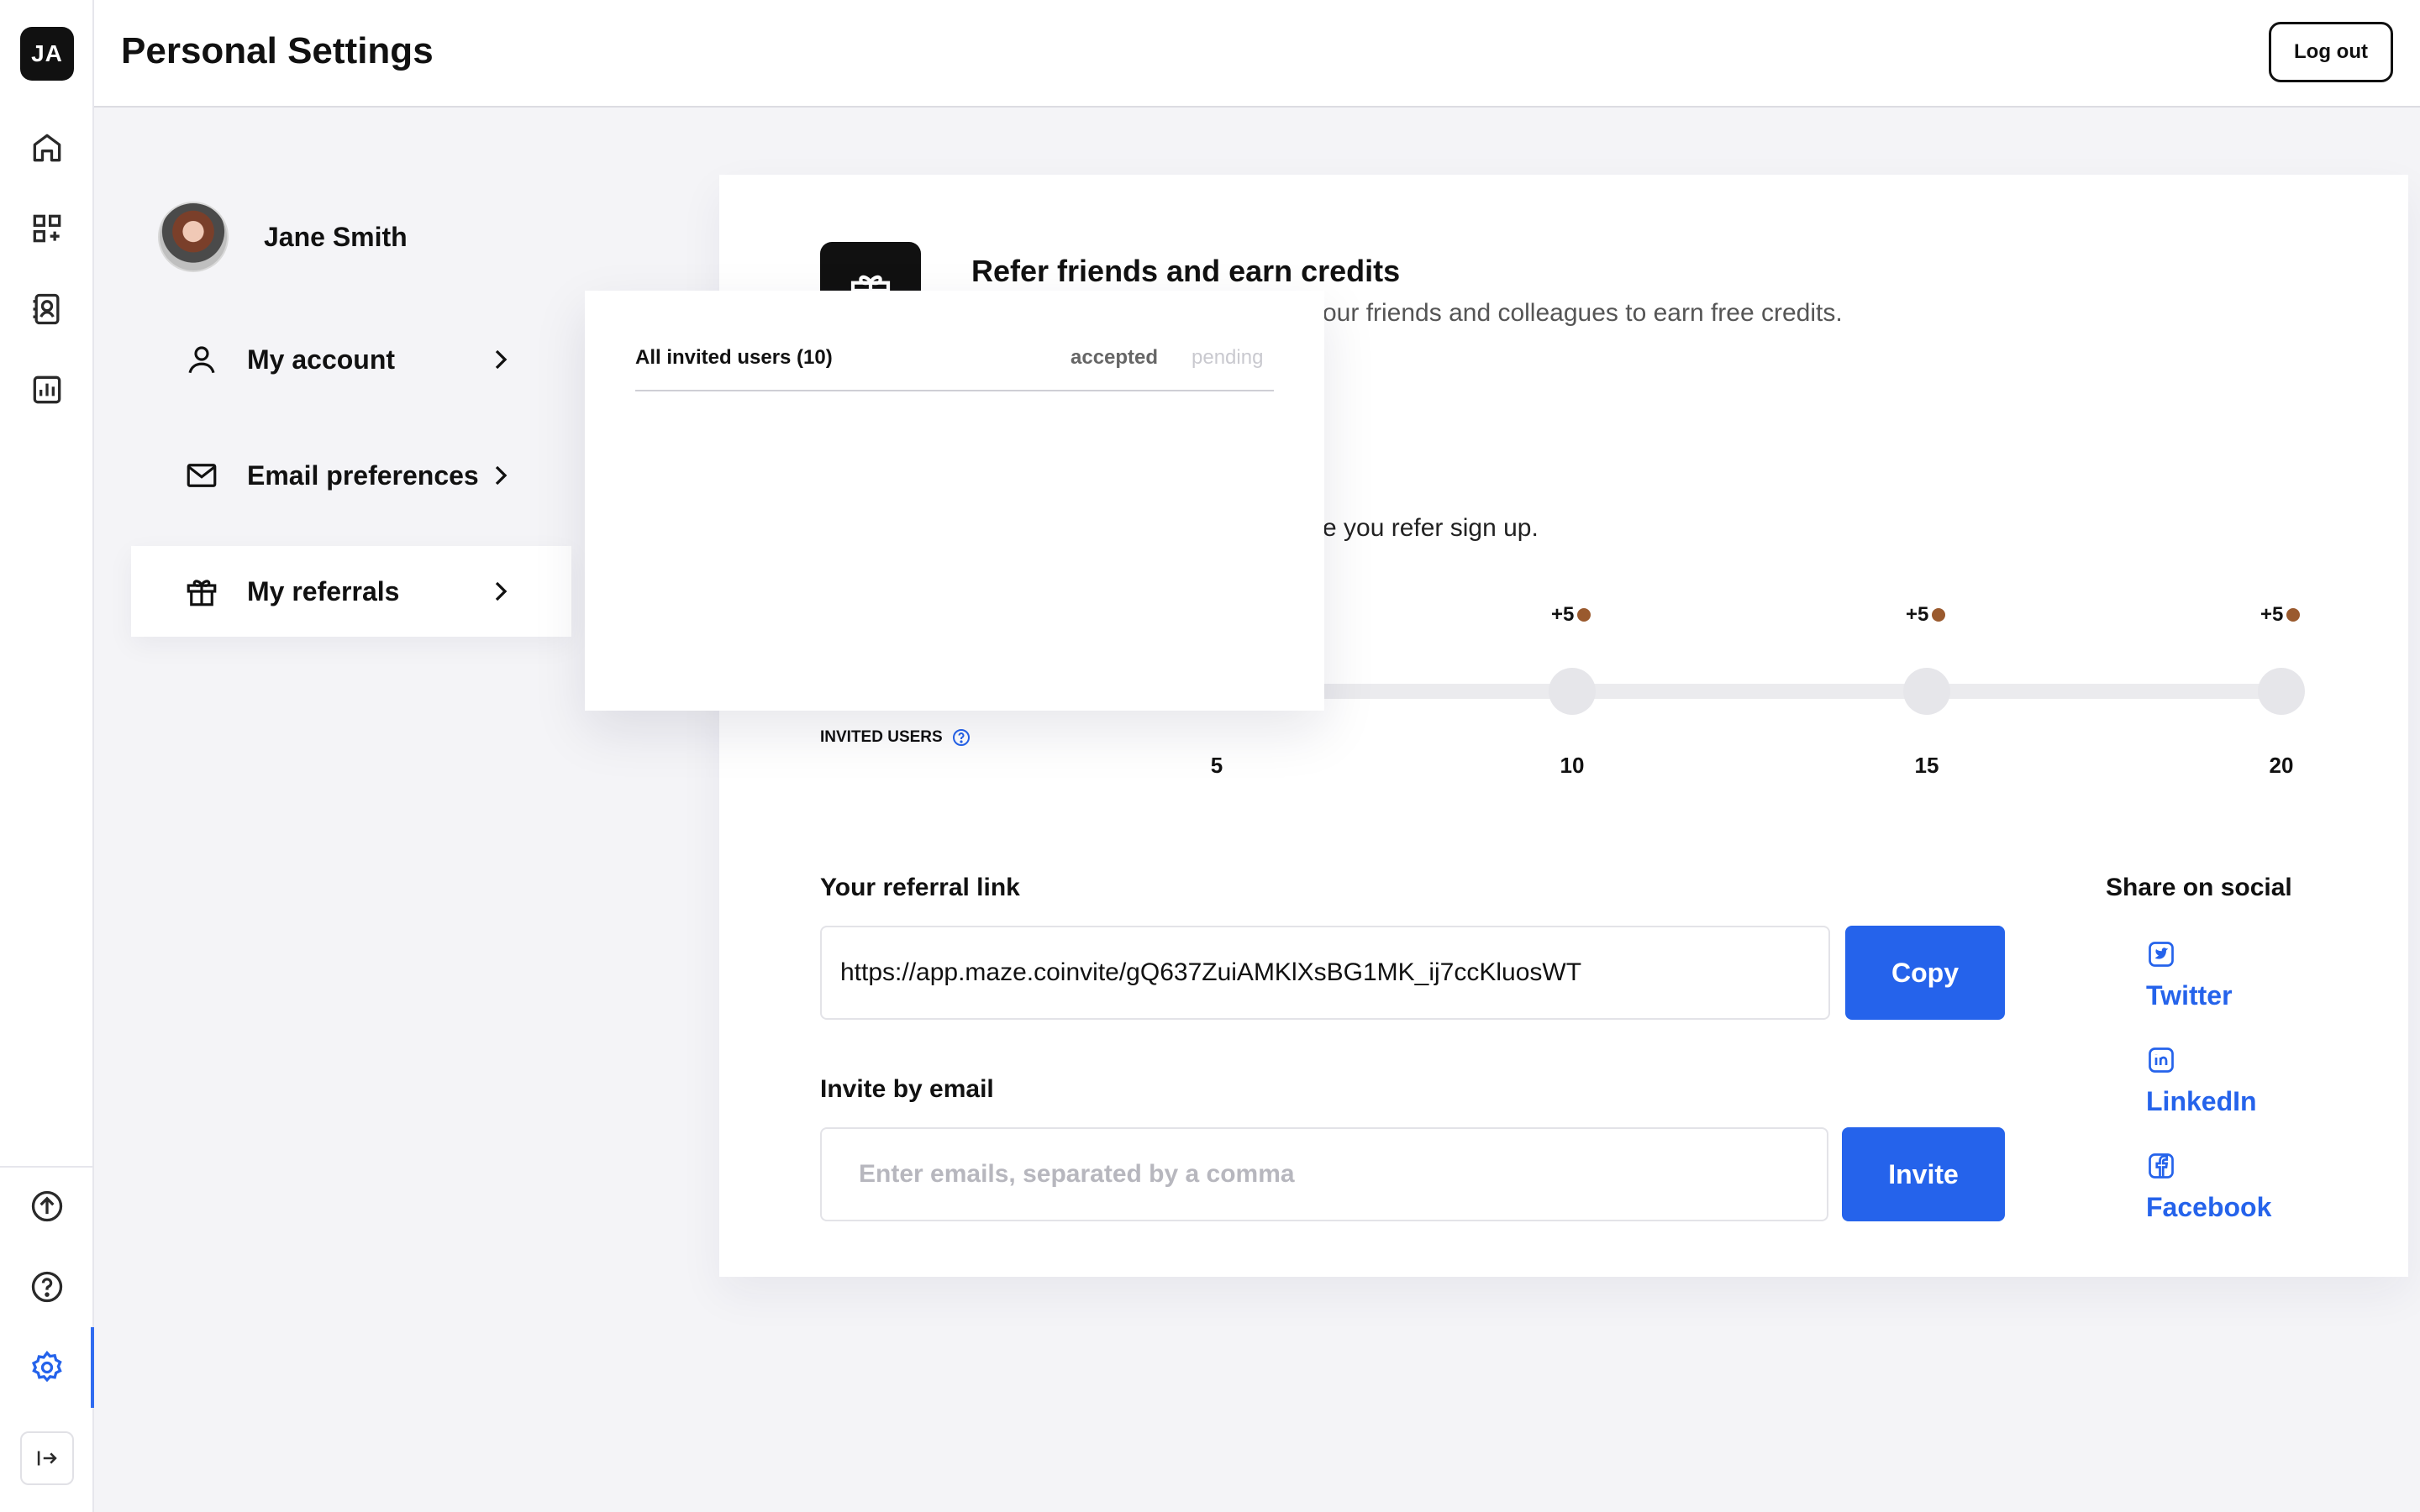 This screenshot has height=1512, width=2420. What do you see at coordinates (1925, 973) in the screenshot?
I see `copy-button: Copy` at bounding box center [1925, 973].